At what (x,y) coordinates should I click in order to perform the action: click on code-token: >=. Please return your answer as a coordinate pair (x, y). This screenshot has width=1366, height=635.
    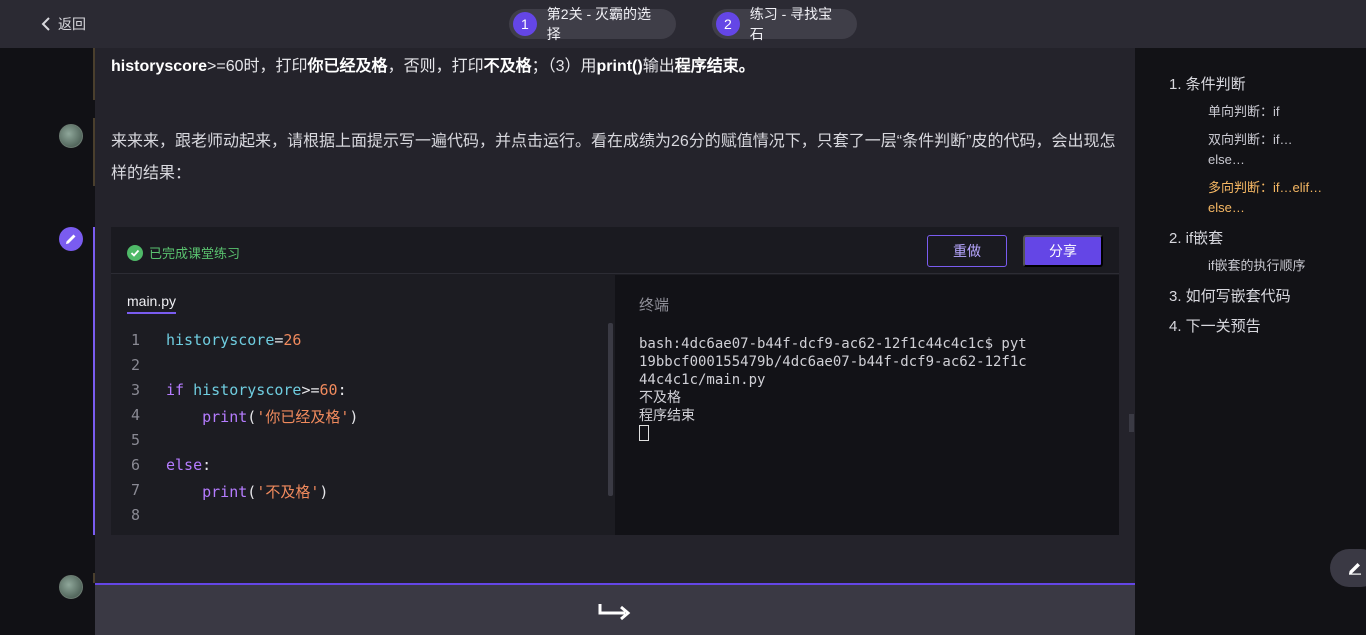
    Looking at the image, I should click on (310, 390).